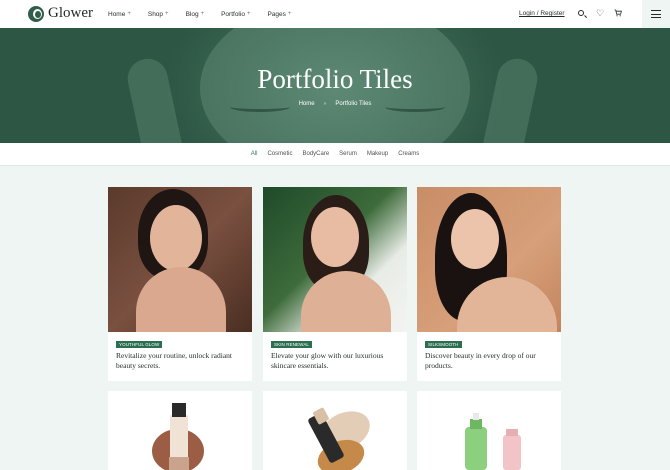  I want to click on nav-portfolio: Portfolio +, so click(235, 14).